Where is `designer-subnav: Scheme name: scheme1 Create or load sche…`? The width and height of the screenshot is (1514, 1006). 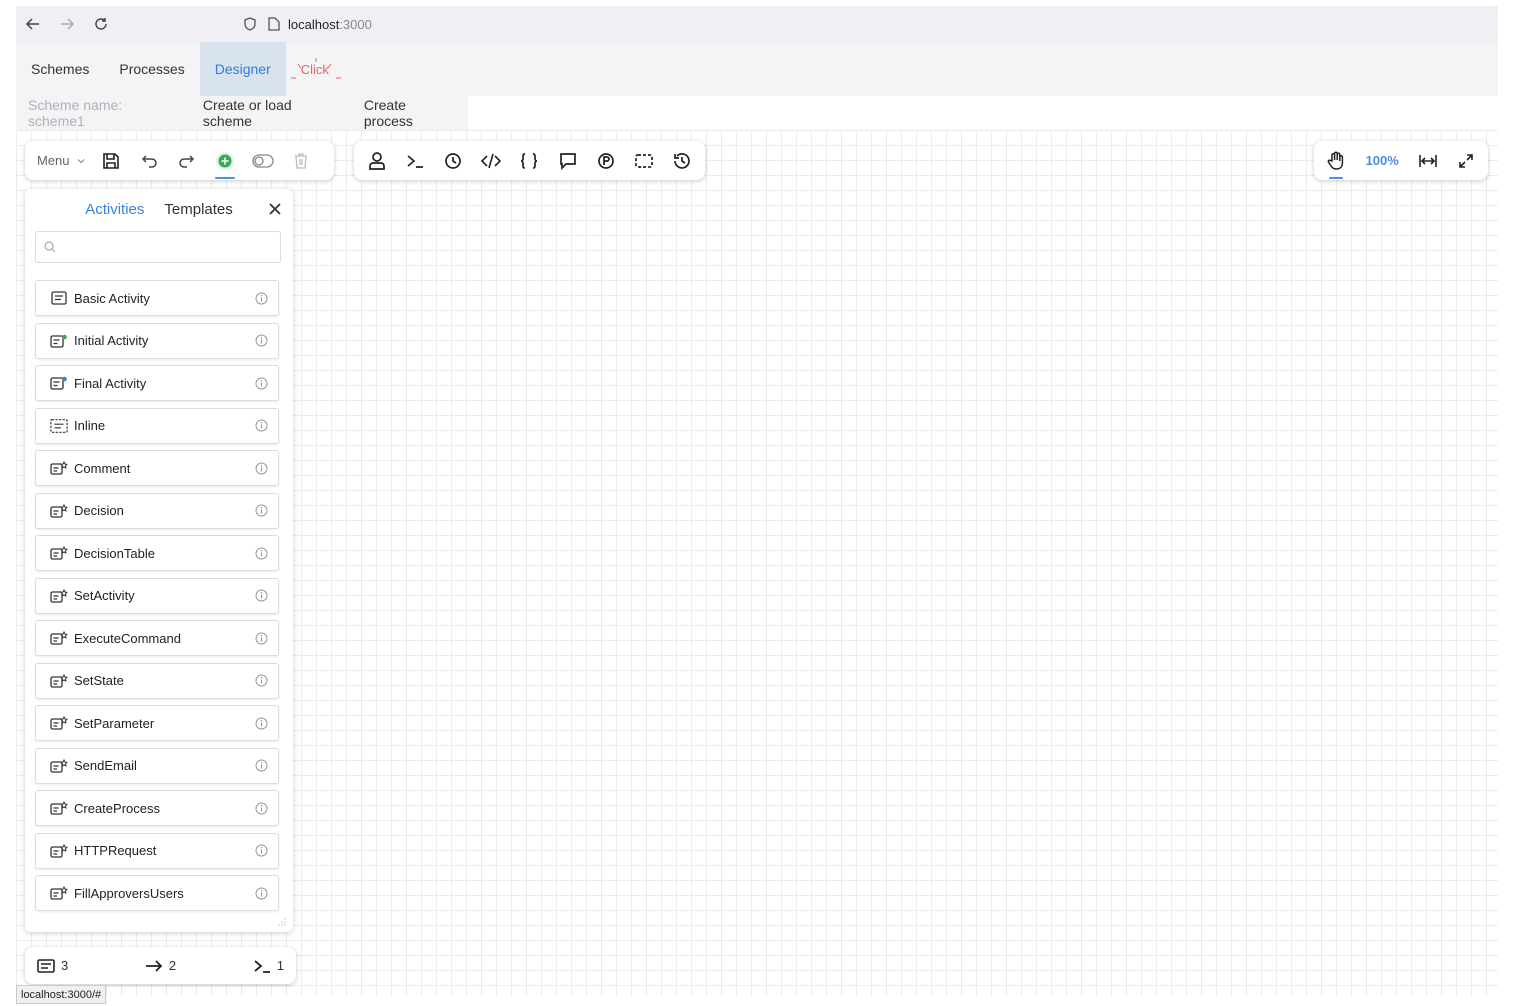
designer-subnav: Scheme name: scheme1 Create or load sche… is located at coordinates (242, 113).